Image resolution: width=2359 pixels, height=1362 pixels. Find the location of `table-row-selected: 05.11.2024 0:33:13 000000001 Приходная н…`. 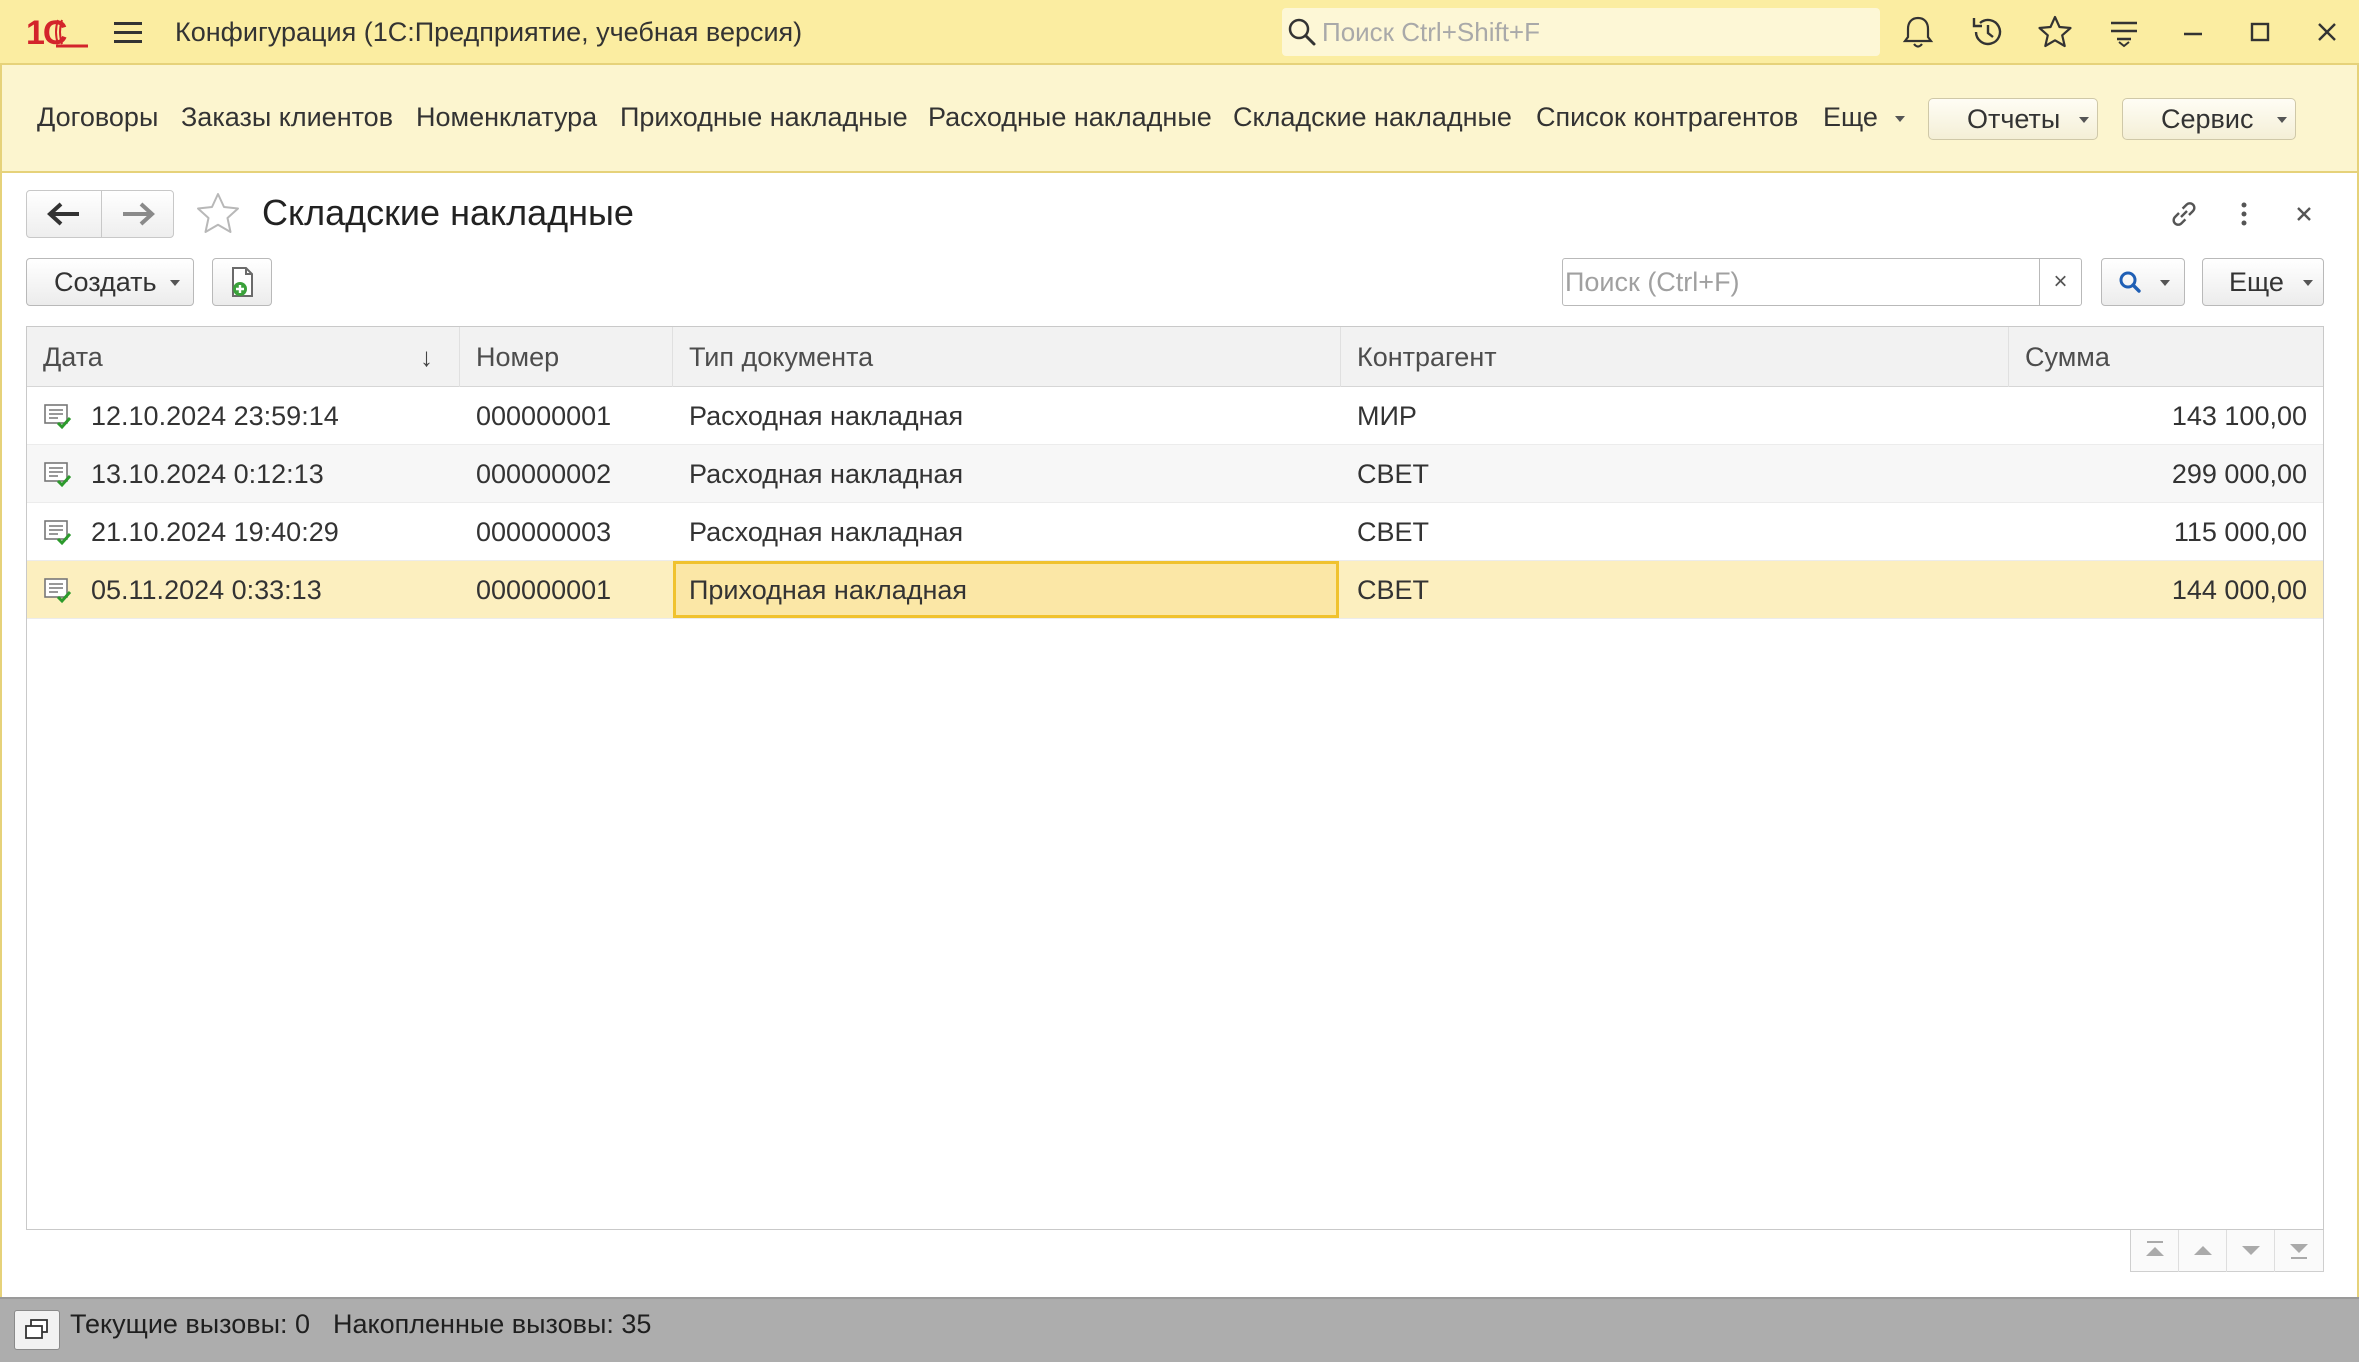

table-row-selected: 05.11.2024 0:33:13 000000001 Приходная н… is located at coordinates (1175, 590).